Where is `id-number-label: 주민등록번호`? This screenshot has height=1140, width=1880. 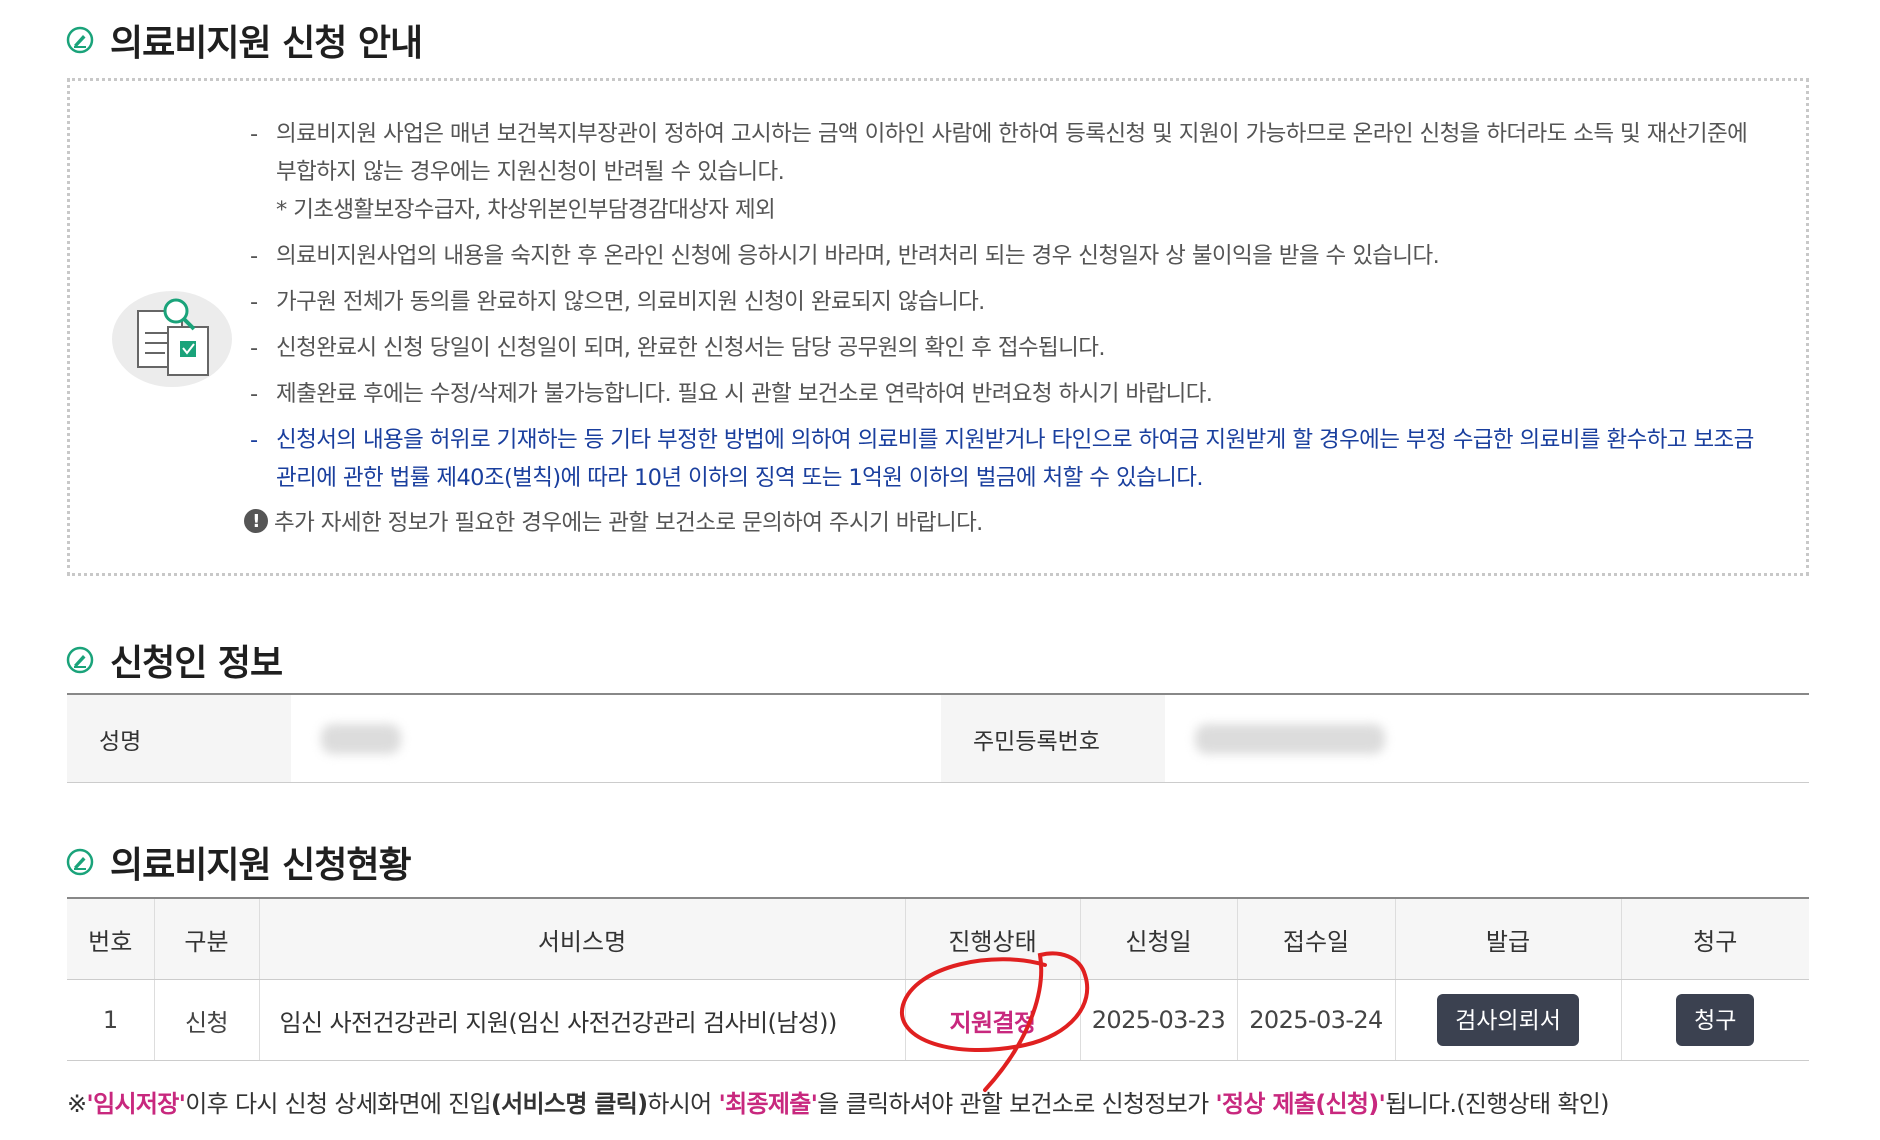
id-number-label: 주민등록번호 is located at coordinates (1053, 738).